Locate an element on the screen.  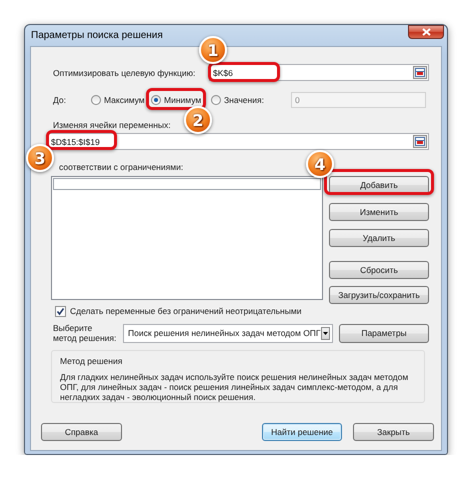
description-text: Для гладких нелинейных задач используйте поиск решения нелинейных задач методом ОПГ, для линейных задач - поиск решения линейных задач симплекс-методом, а для негладких задач - эволюционный поиск решения. is located at coordinates (235, 387).